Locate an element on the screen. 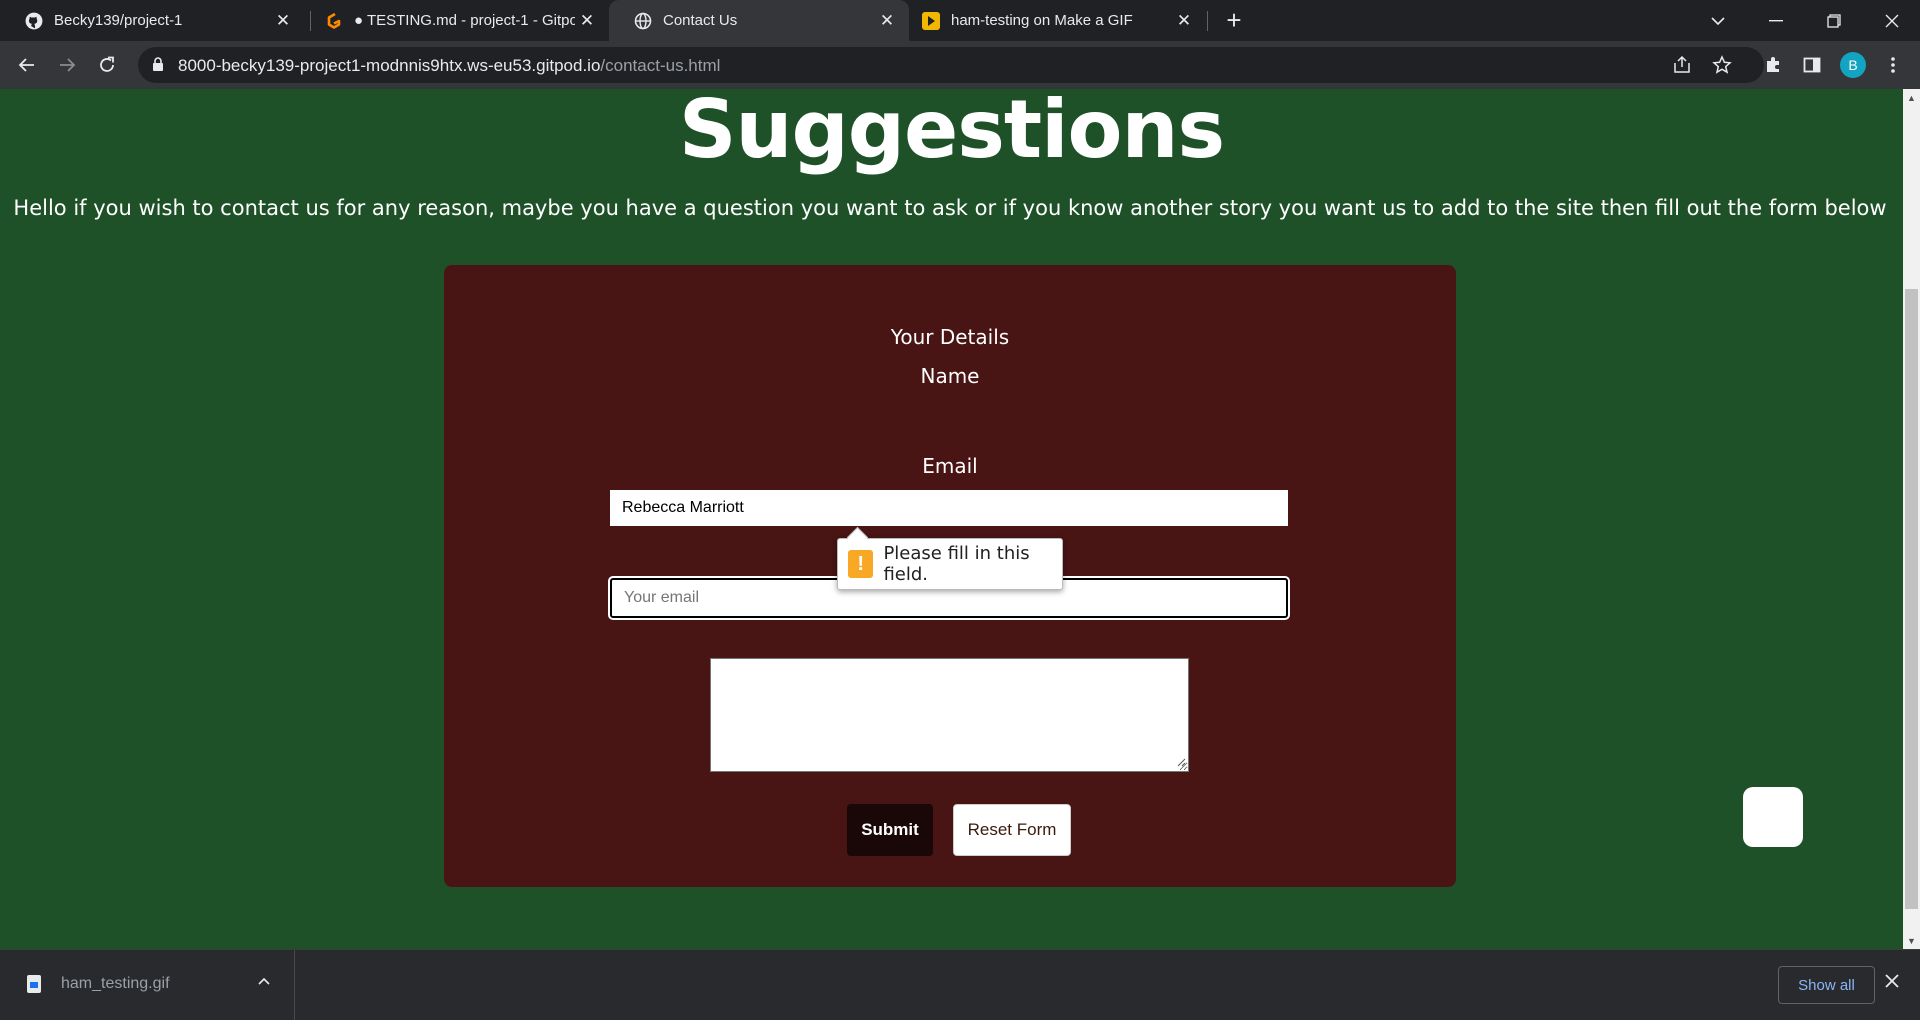 This screenshot has width=1920, height=1020. resize-grip-icon is located at coordinates (1181, 762).